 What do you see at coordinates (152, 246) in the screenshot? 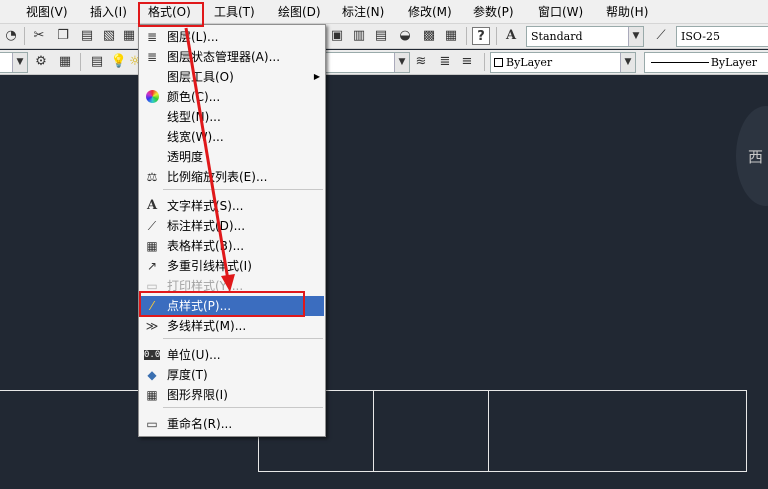
I see `table-style-icon: ▦` at bounding box center [152, 246].